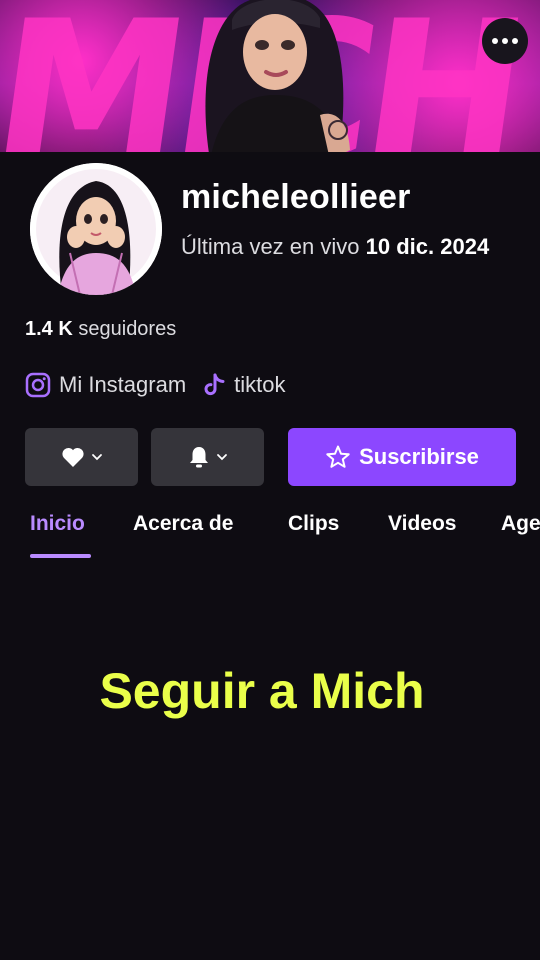  I want to click on social-links: Mi Instagram tiktok, so click(164, 385).